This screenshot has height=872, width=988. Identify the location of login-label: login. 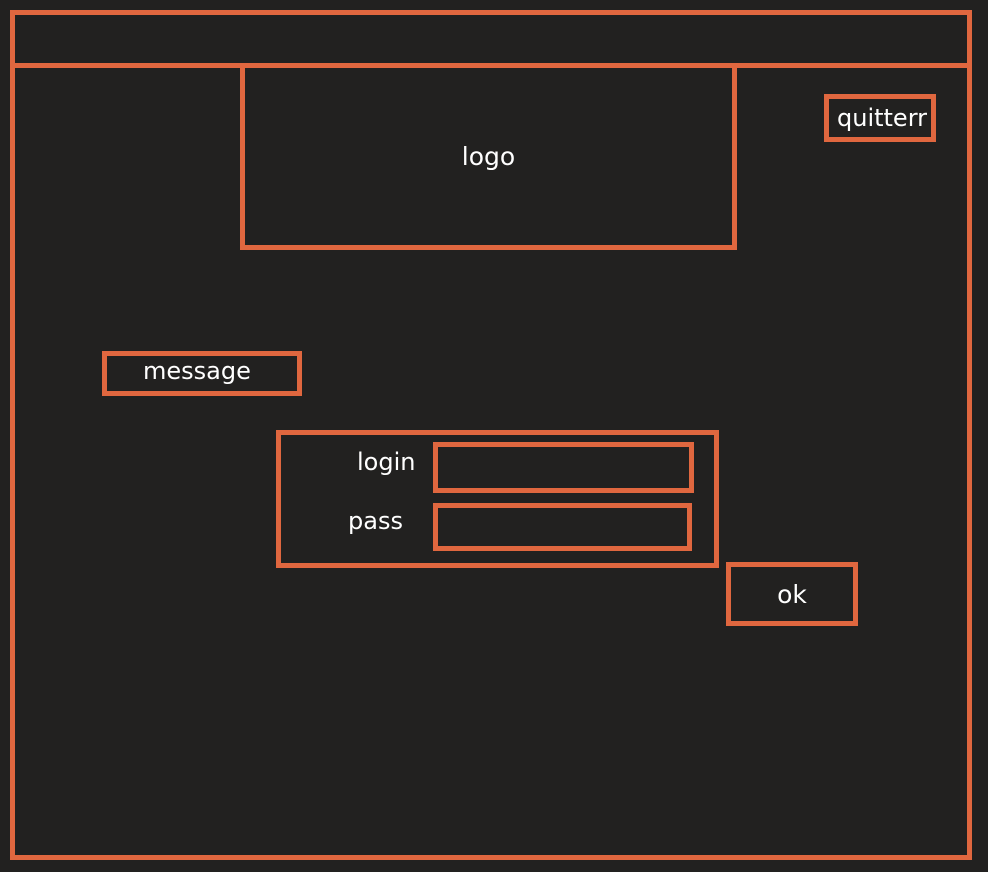
(386, 462).